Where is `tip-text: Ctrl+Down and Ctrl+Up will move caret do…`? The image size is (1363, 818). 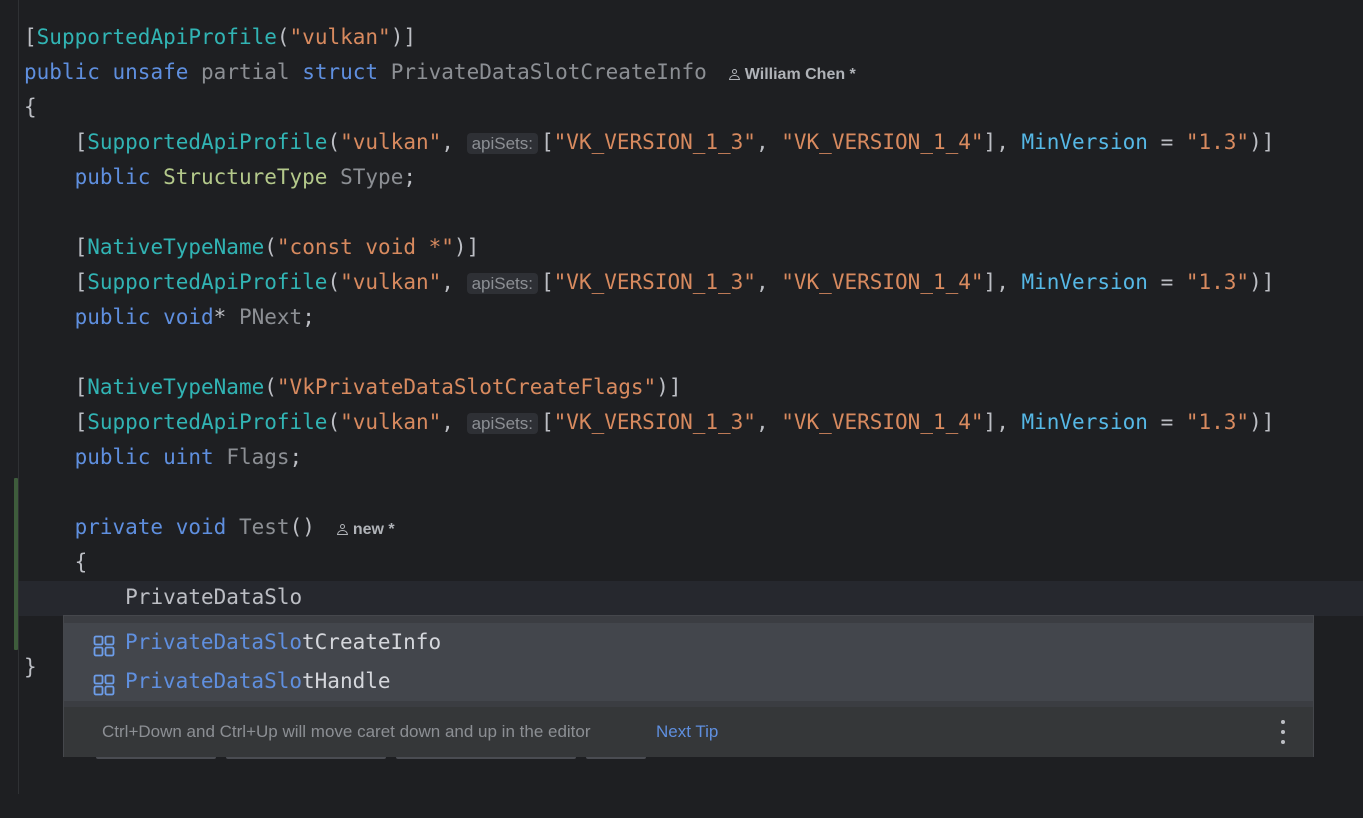 tip-text: Ctrl+Down and Ctrl+Up will move caret do… is located at coordinates (346, 731).